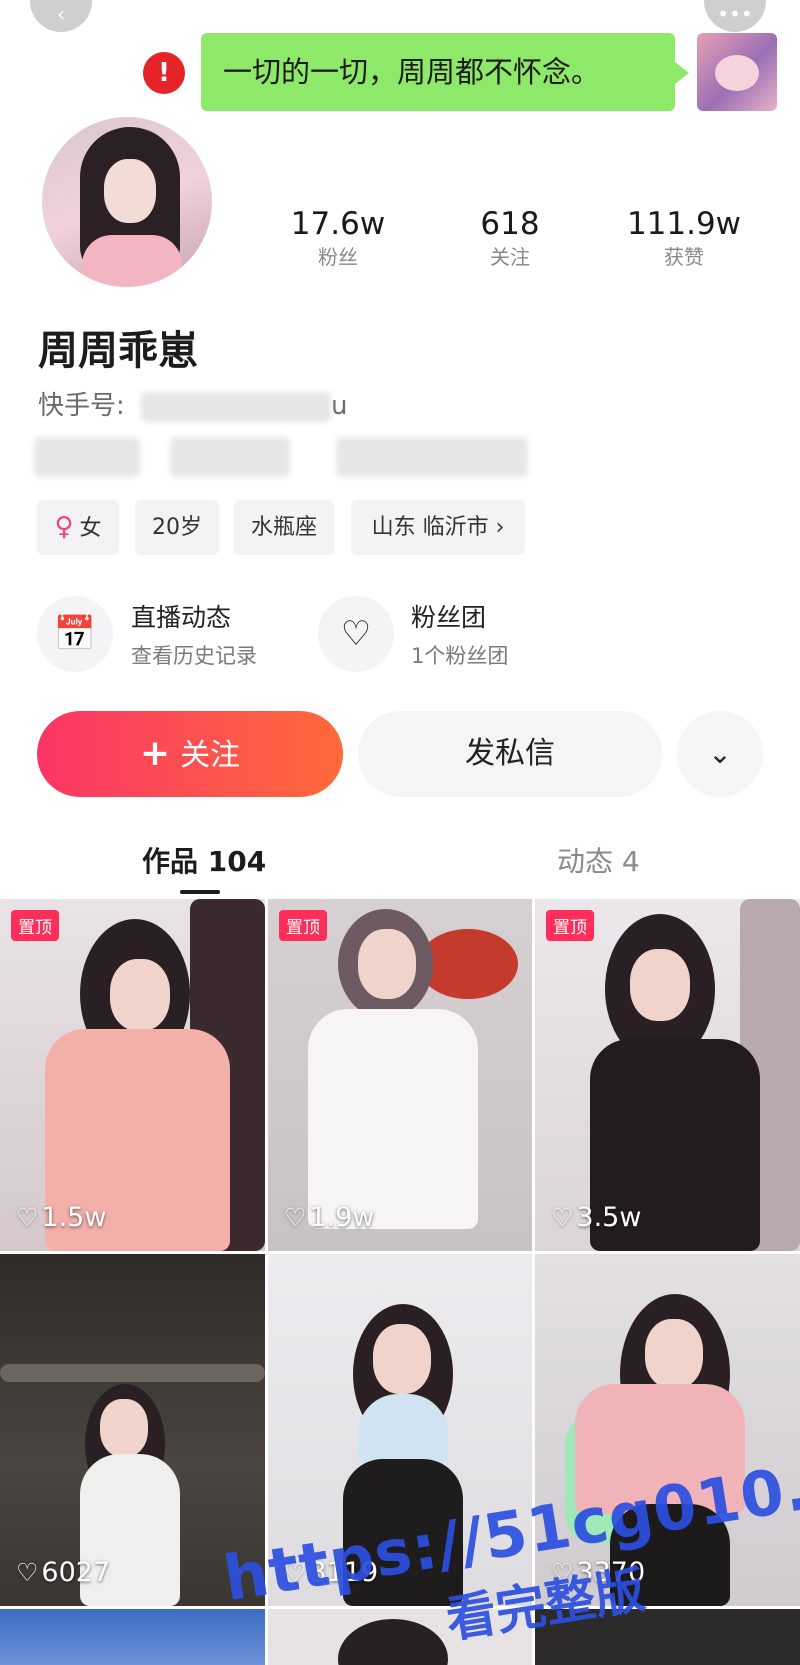 The image size is (800, 1665). Describe the element at coordinates (64, 527) in the screenshot. I see `female-icon: ♀` at that location.